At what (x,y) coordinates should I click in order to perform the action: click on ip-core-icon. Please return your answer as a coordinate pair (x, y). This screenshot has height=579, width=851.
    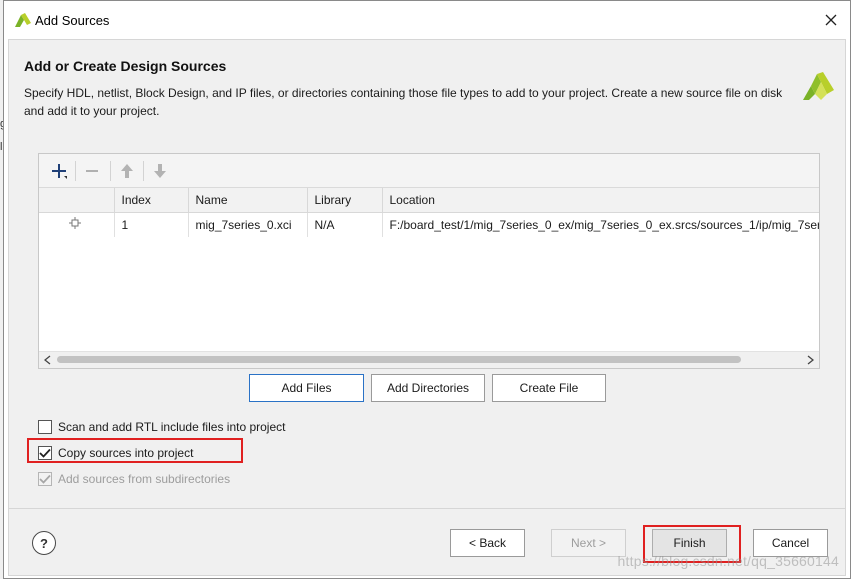
    Looking at the image, I should click on (75, 223).